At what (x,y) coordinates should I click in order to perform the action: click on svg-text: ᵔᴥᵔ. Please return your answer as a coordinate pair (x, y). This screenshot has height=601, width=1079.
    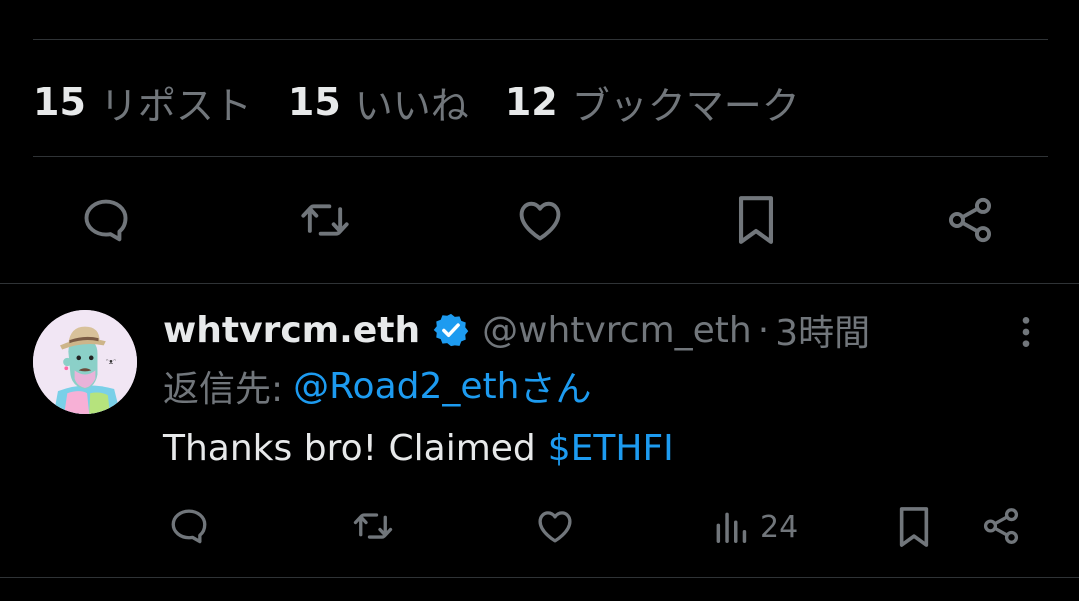
    Looking at the image, I should click on (111, 361).